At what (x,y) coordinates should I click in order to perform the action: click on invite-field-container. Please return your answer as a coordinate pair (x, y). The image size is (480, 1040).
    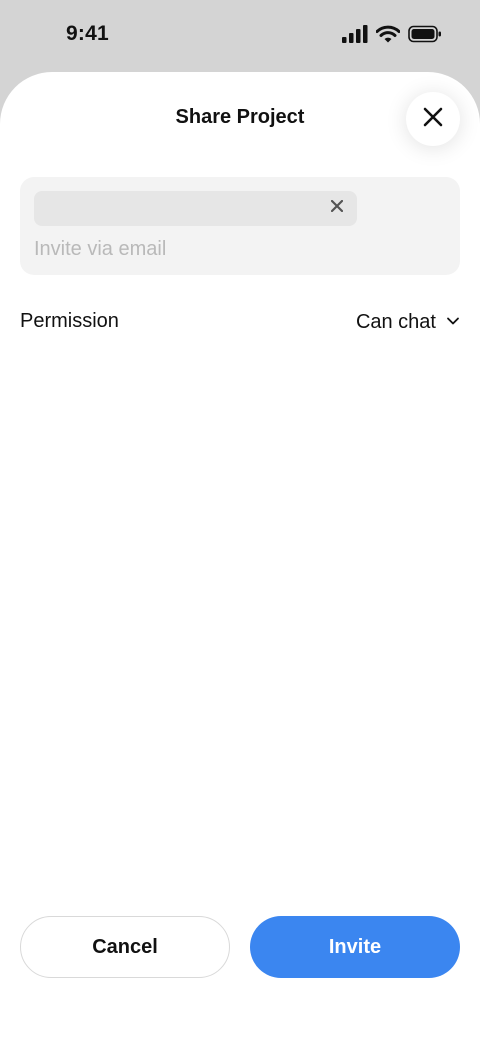
    Looking at the image, I should click on (240, 226).